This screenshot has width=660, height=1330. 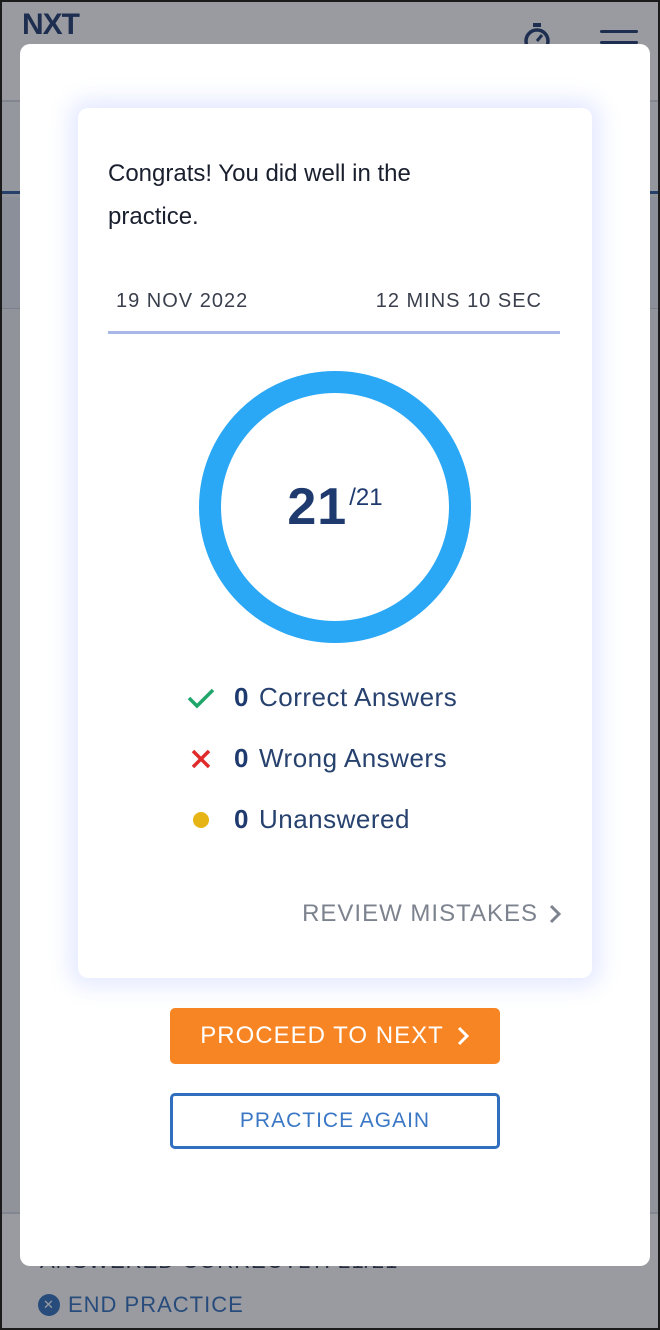 I want to click on practice-again-label: PRACTICE AGAIN, so click(x=335, y=1120).